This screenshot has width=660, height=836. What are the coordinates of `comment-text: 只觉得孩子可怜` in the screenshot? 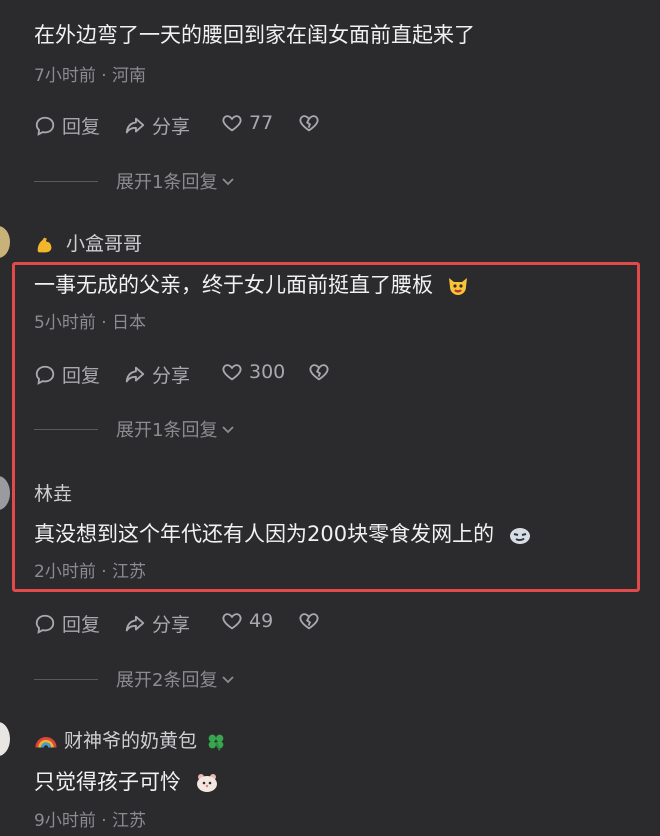 It's located at (127, 781).